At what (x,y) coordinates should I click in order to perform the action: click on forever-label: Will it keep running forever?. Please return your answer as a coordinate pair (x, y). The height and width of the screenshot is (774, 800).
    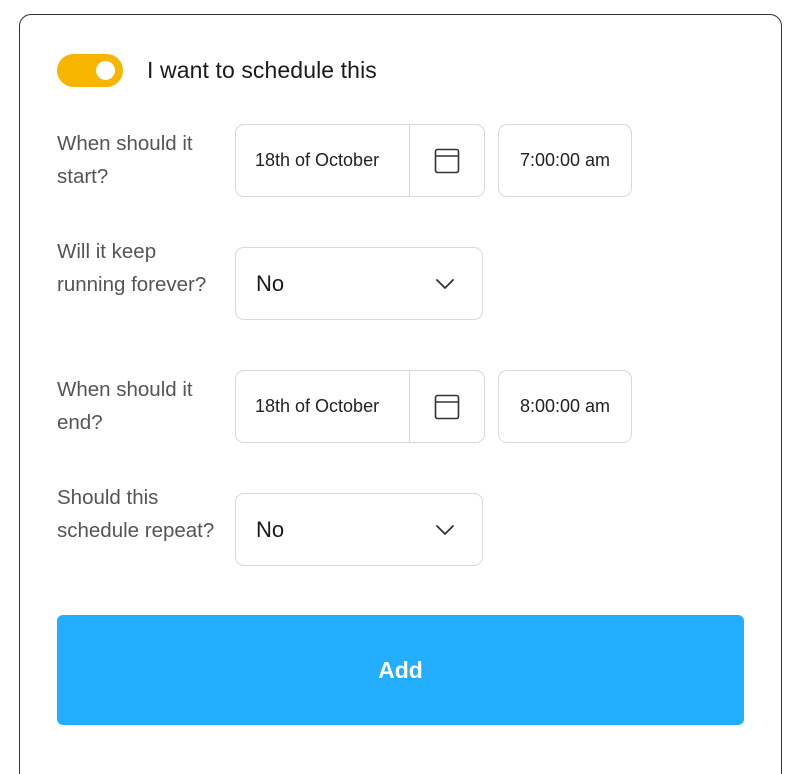
    Looking at the image, I should click on (132, 268).